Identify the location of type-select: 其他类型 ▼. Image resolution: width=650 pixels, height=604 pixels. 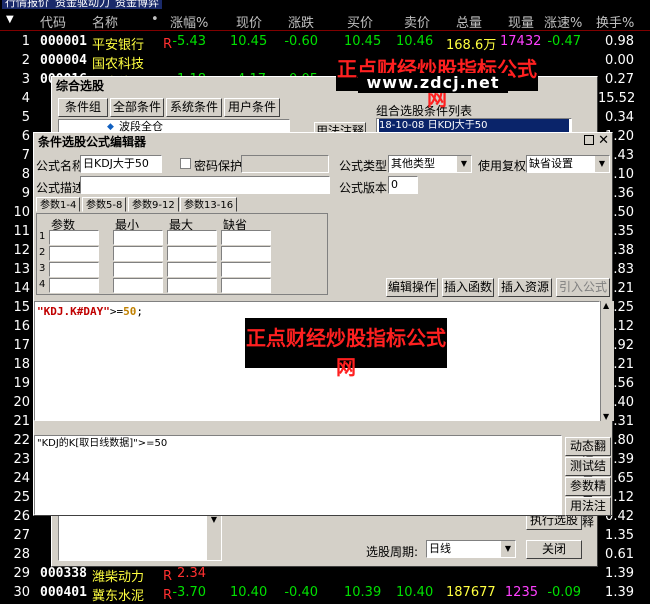
(430, 164).